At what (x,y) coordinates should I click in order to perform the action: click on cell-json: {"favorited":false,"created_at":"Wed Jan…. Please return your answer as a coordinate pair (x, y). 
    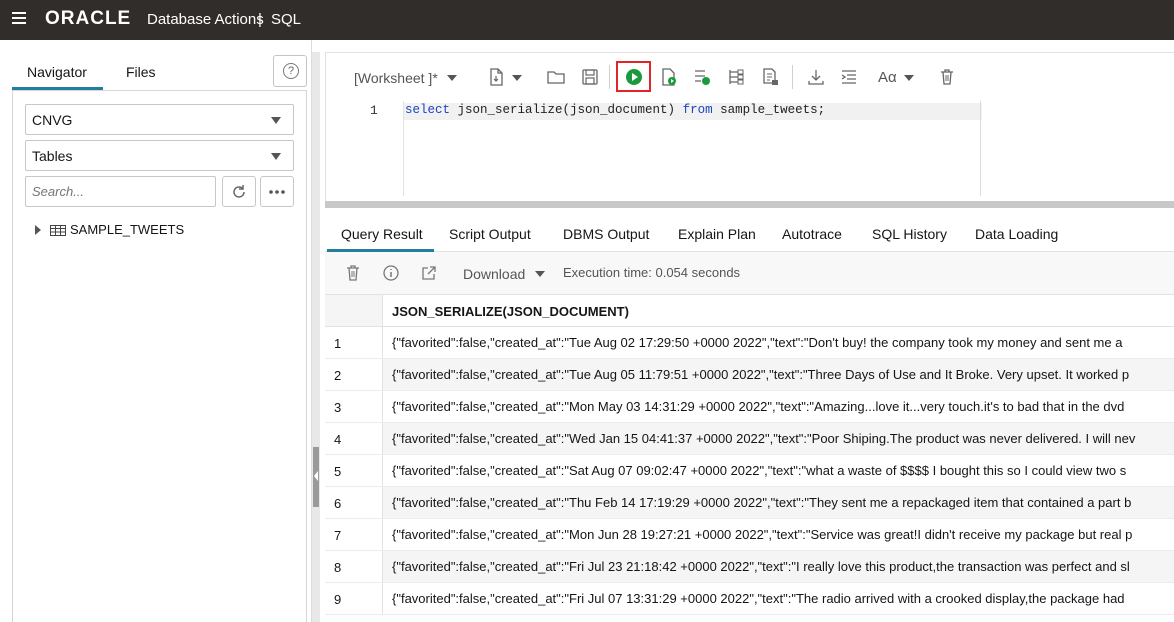
    Looking at the image, I should click on (763, 438).